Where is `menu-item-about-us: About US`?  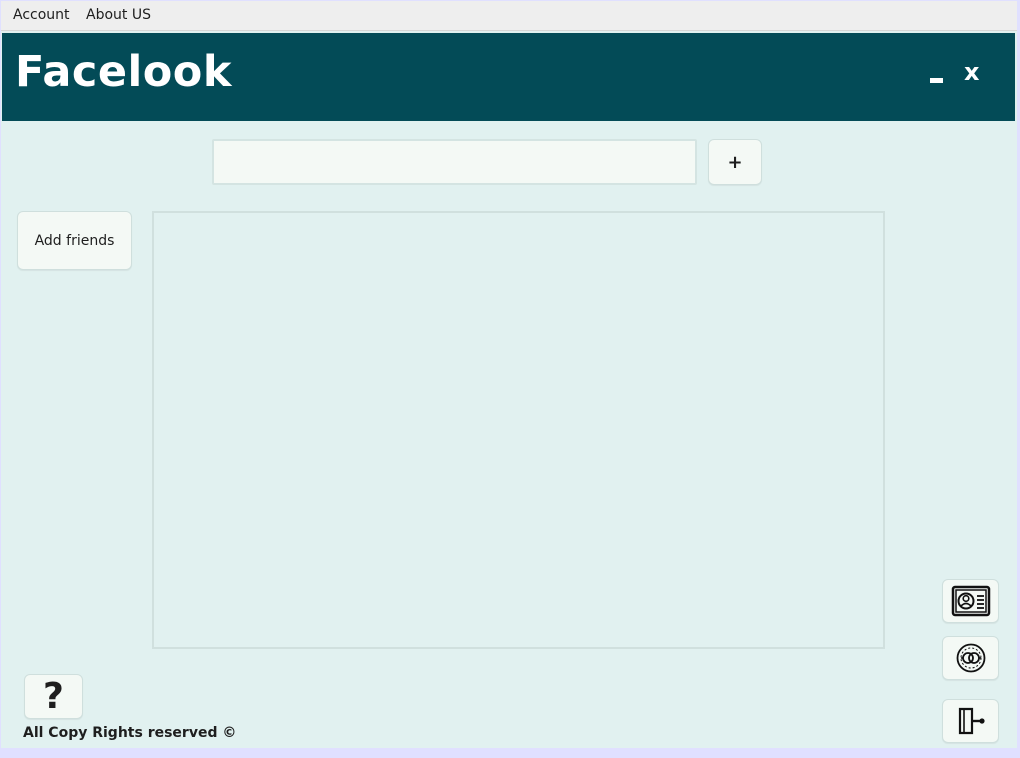
menu-item-about-us: About US is located at coordinates (118, 15).